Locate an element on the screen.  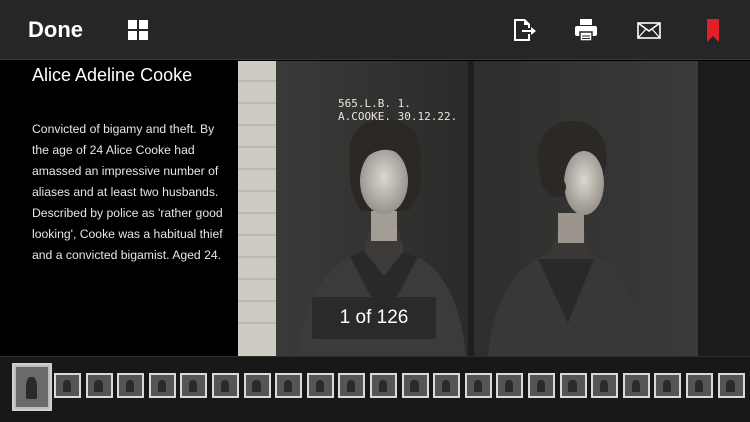
bookmark-icon is located at coordinates (713, 30).